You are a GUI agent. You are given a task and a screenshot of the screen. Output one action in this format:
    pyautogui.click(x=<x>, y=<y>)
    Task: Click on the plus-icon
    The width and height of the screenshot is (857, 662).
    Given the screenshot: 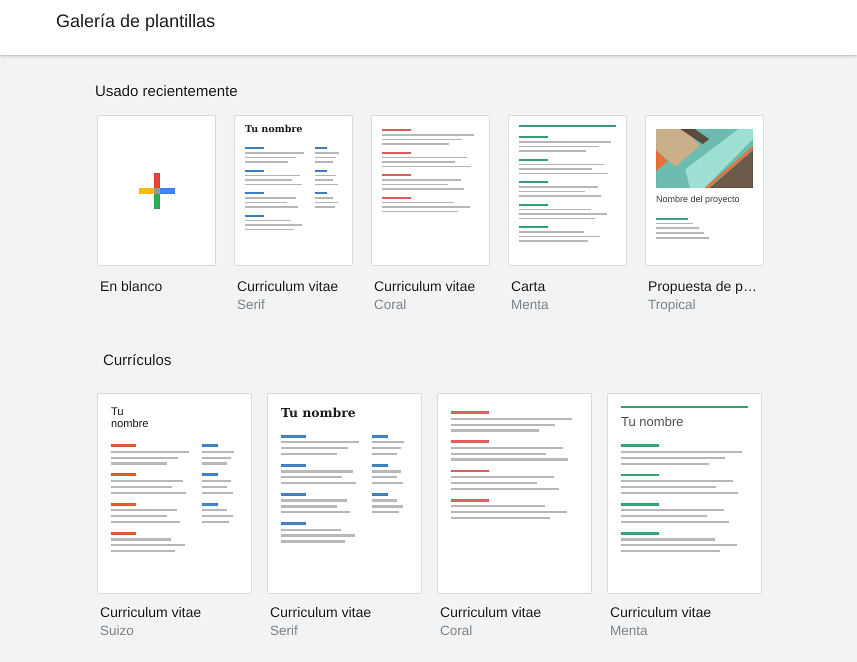 What is the action you would take?
    pyautogui.click(x=156, y=190)
    